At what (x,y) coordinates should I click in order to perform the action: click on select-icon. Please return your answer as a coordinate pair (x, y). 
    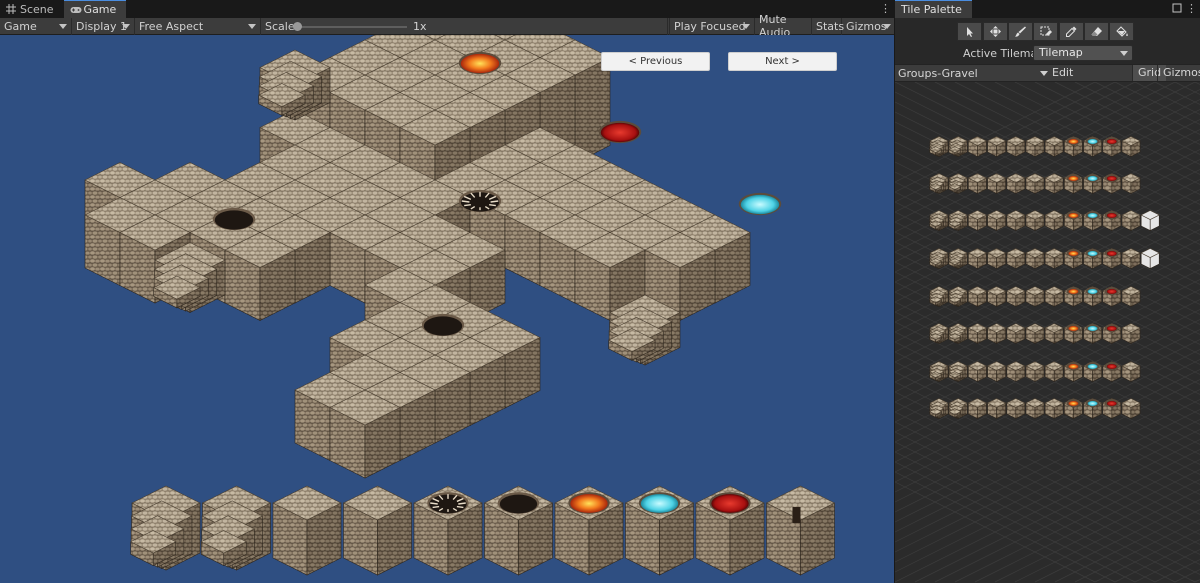
    Looking at the image, I should click on (970, 32).